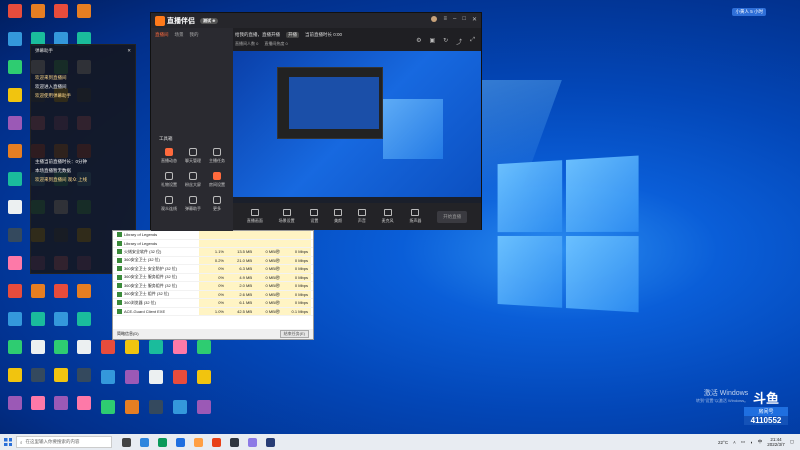  What do you see at coordinates (217, 156) in the screenshot?
I see `tool-2: 主播任务` at bounding box center [217, 156].